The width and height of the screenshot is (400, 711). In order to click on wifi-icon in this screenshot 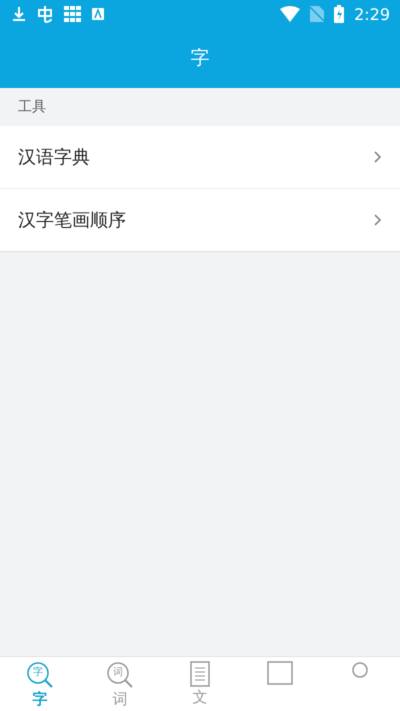, I will do `click(290, 14)`.